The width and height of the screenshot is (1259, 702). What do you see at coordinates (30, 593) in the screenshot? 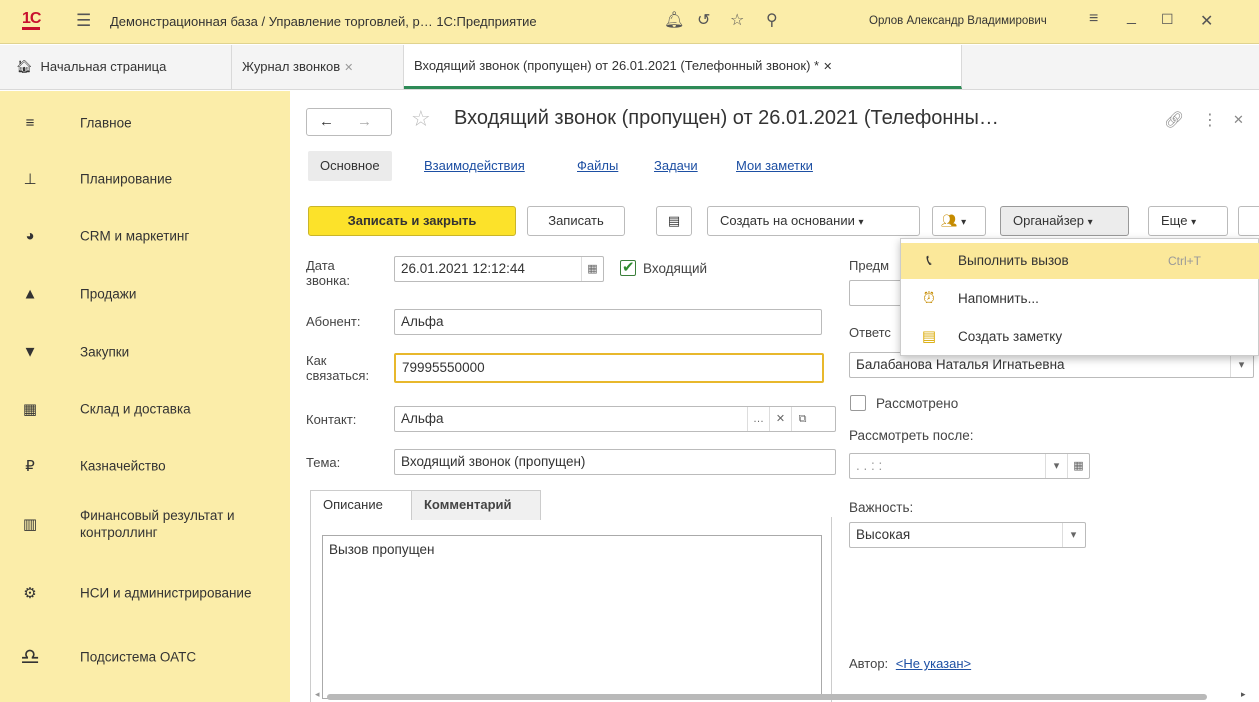
I see `gear-icon: ⚙` at bounding box center [30, 593].